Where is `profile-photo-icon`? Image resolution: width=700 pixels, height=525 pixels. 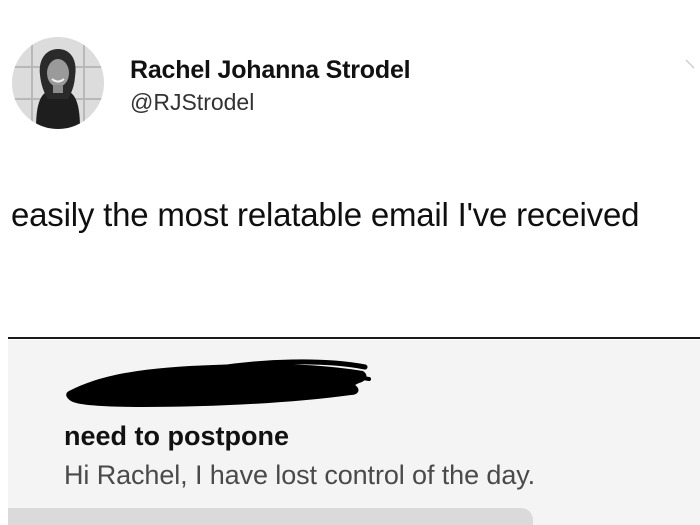 profile-photo-icon is located at coordinates (58, 83).